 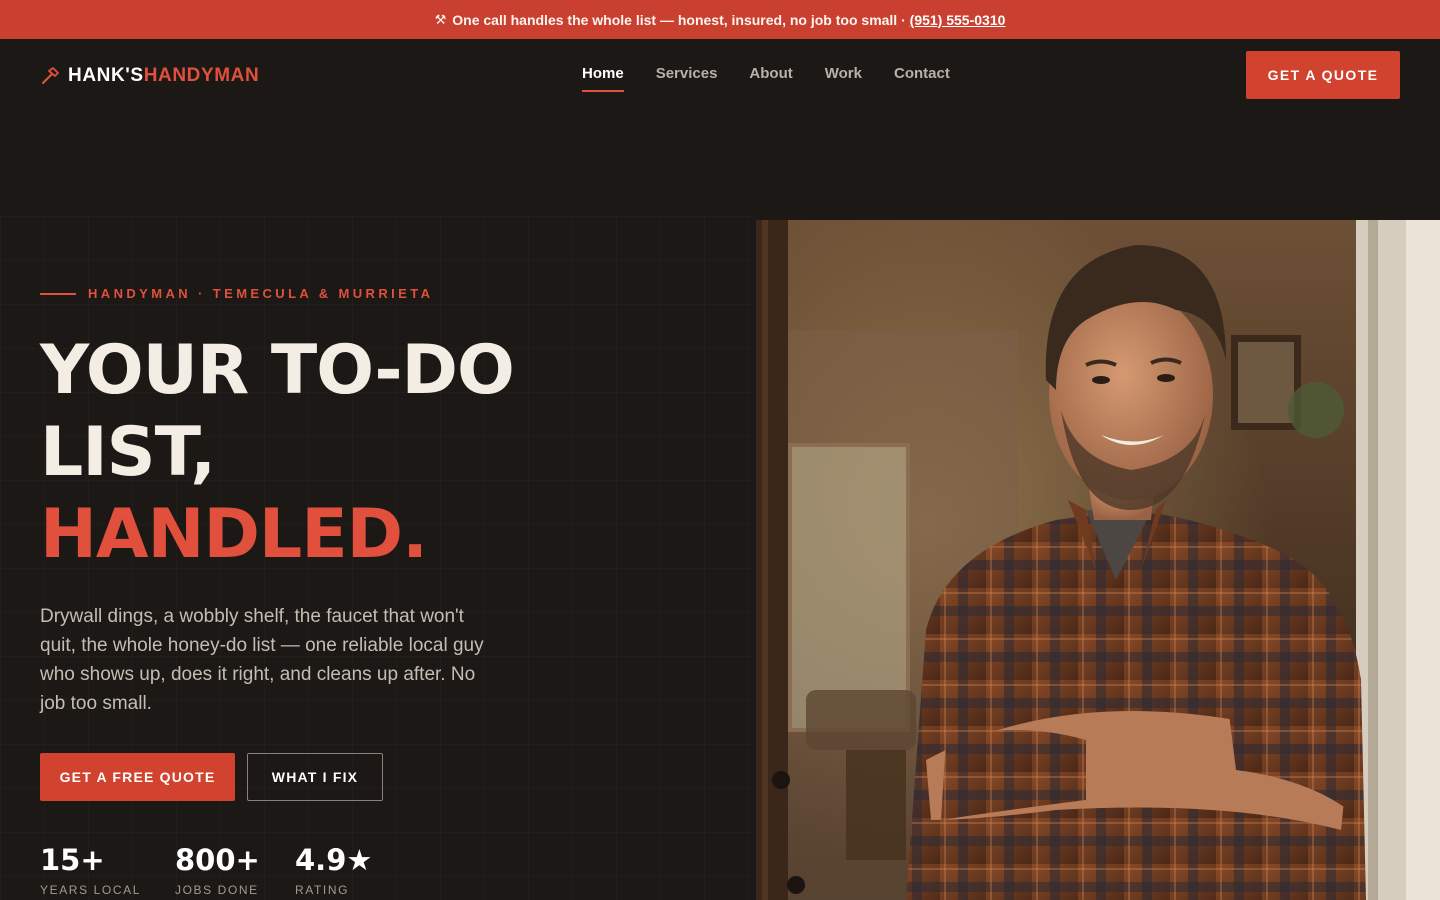 What do you see at coordinates (687, 78) in the screenshot?
I see `nav-services: Services` at bounding box center [687, 78].